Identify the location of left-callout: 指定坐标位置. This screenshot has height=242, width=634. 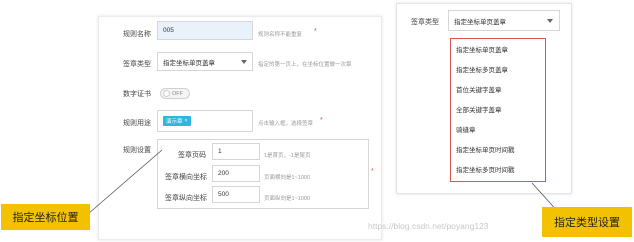
(45, 217).